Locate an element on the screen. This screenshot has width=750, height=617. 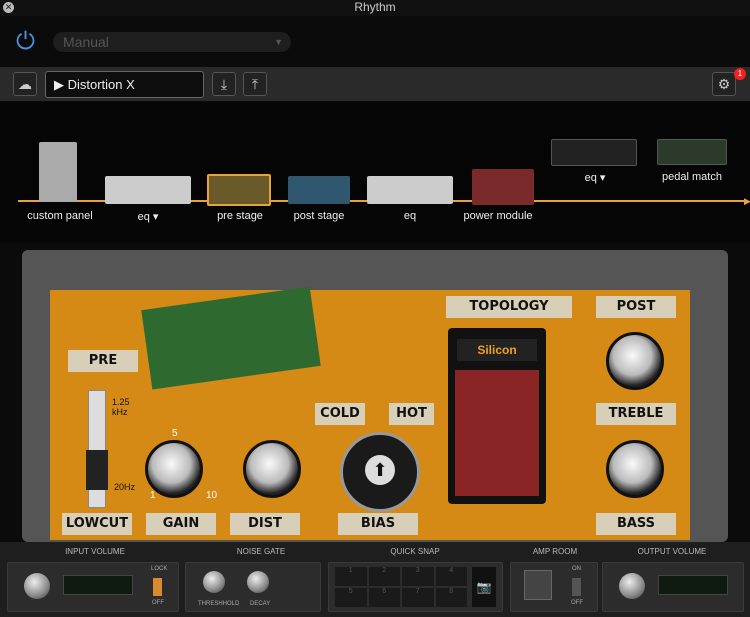
preset-mode-dropdown: Manual ▼ is located at coordinates (172, 42).